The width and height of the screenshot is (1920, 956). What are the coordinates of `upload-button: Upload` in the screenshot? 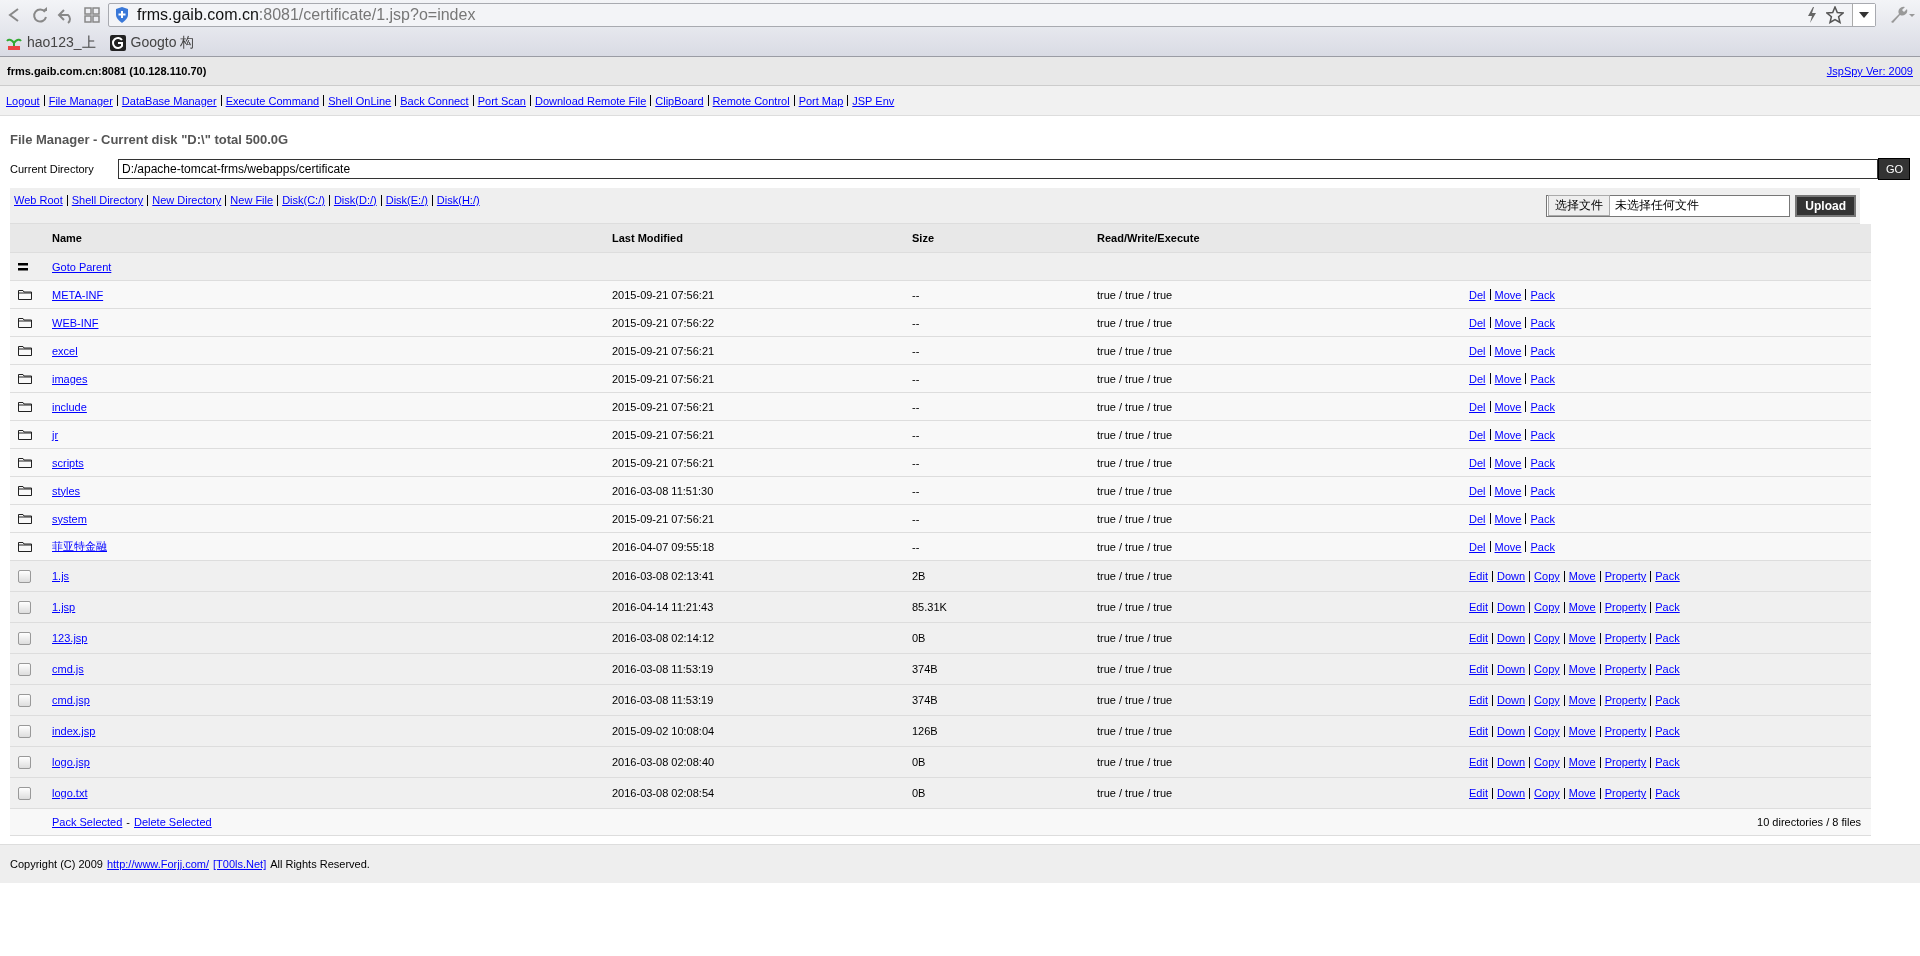 It's located at (1825, 205).